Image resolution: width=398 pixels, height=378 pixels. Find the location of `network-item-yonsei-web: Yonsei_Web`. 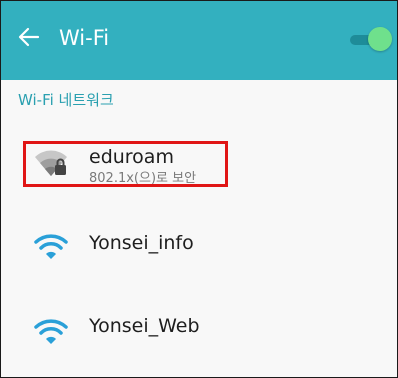

network-item-yonsei-web: Yonsei_Web is located at coordinates (199, 332).